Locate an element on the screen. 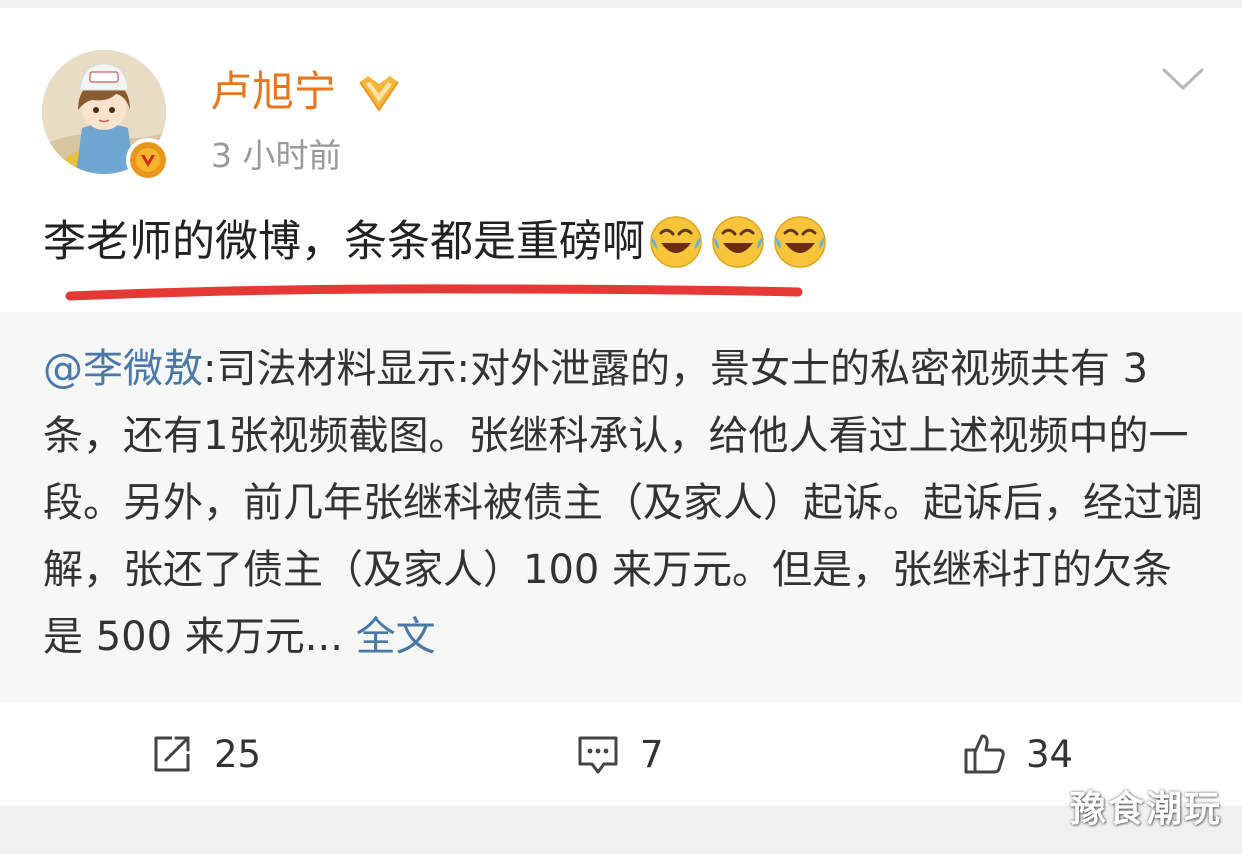 This screenshot has width=1242, height=854. repost-count: 25 is located at coordinates (238, 754).